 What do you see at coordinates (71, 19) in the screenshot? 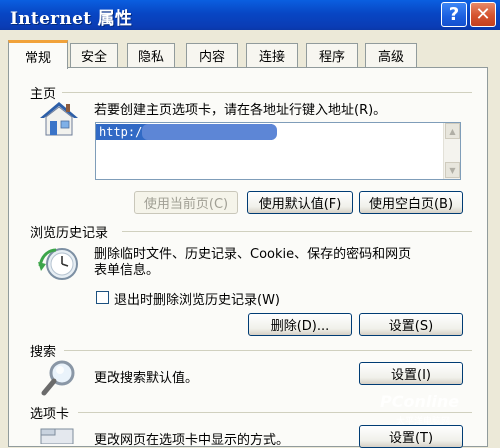
I see `window-title: Internet 属性` at bounding box center [71, 19].